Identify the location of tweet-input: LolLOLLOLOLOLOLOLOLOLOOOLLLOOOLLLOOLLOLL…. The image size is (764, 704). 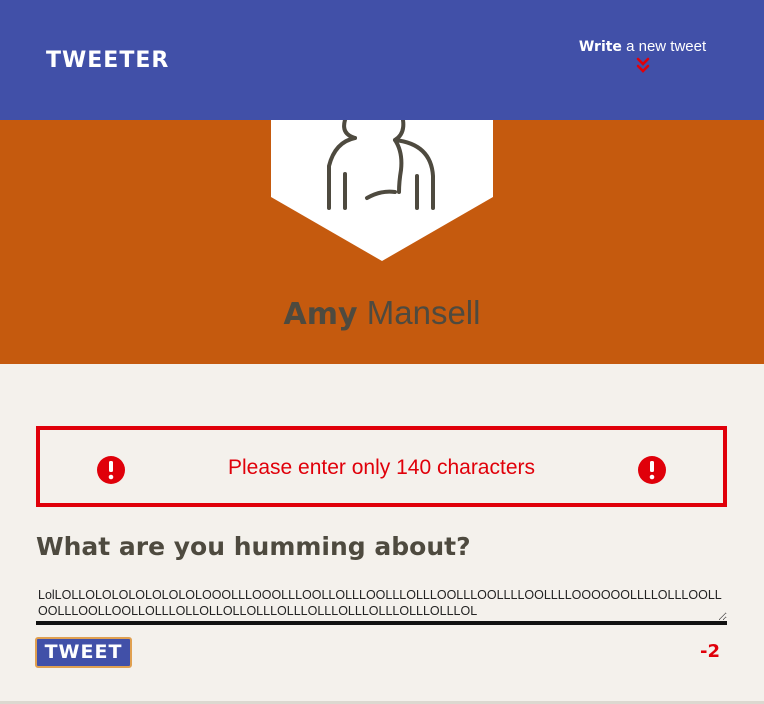
(381, 605).